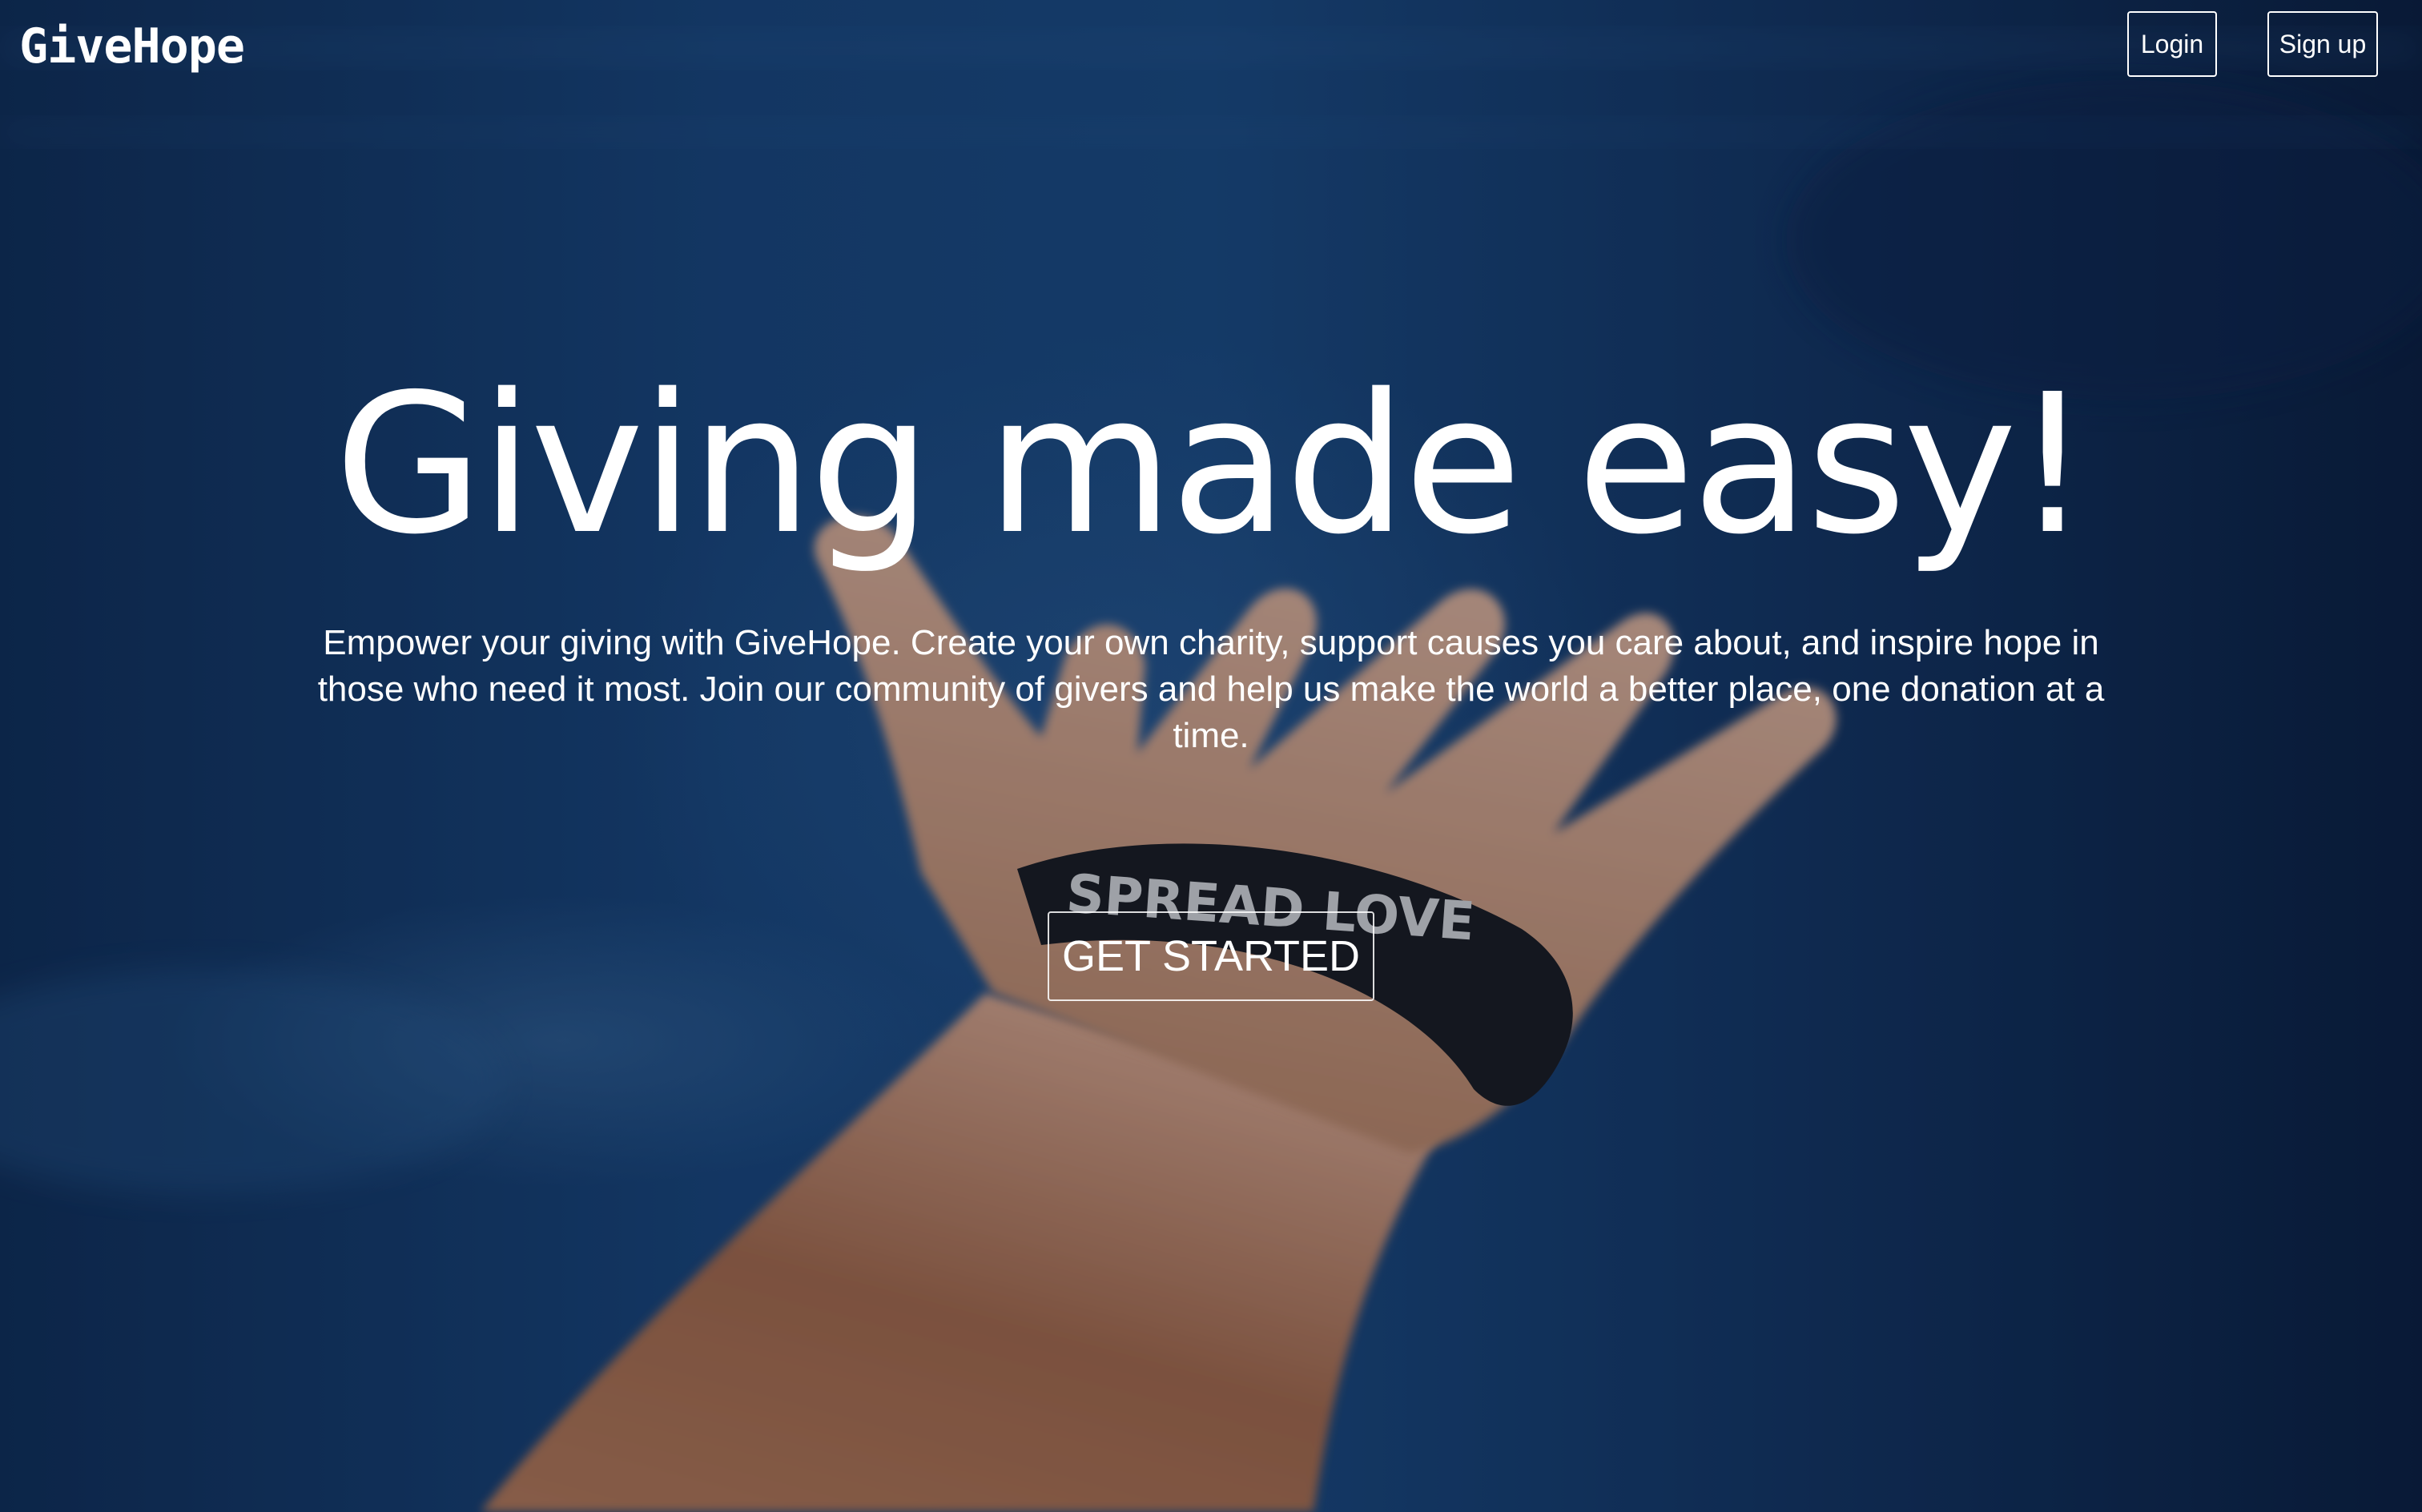  What do you see at coordinates (2323, 44) in the screenshot?
I see `signup-button: Sign up` at bounding box center [2323, 44].